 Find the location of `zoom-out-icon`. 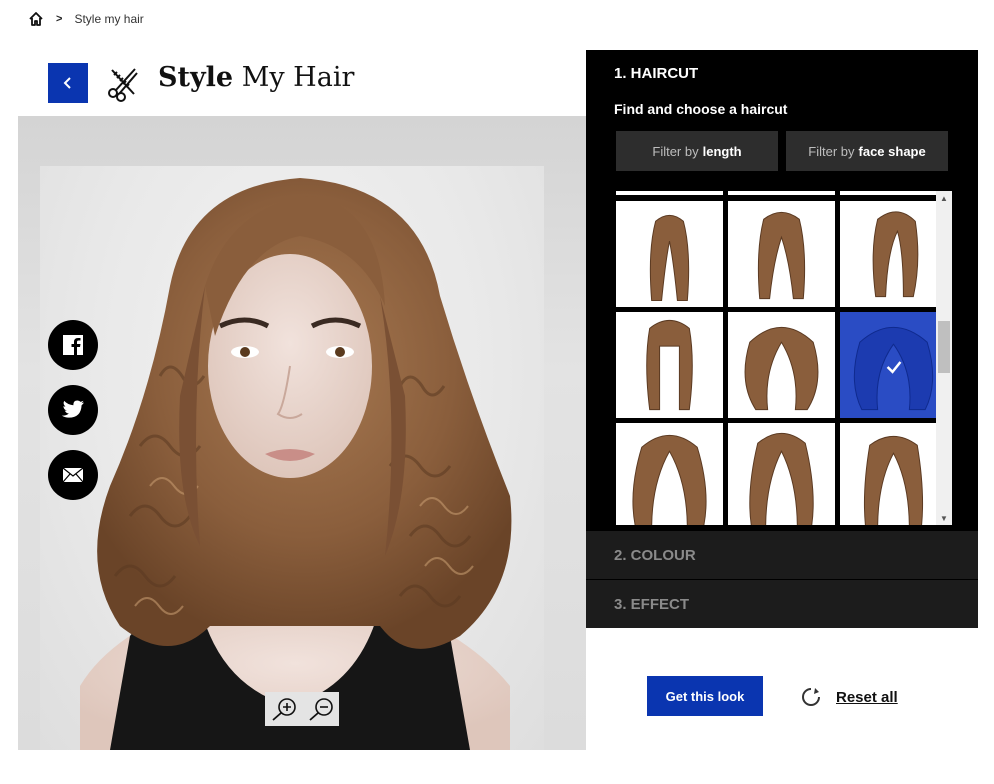

zoom-out-icon is located at coordinates (321, 709).